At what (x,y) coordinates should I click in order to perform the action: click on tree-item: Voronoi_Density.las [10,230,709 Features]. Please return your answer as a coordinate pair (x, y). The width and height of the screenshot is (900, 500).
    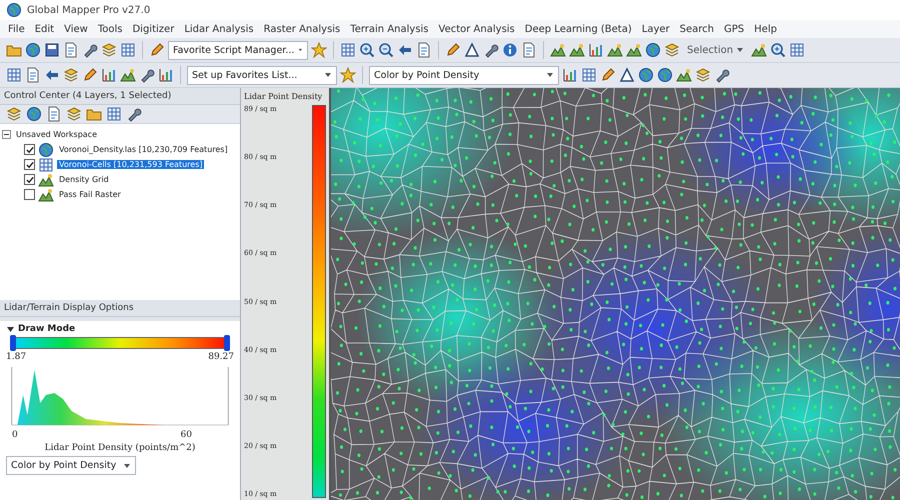
    Looking at the image, I should click on (143, 149).